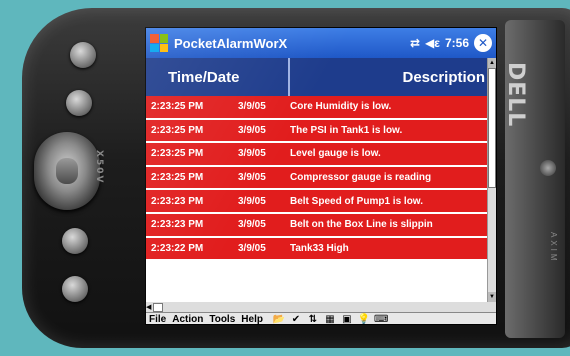  What do you see at coordinates (279, 319) in the screenshot?
I see `folder-icon: 📂` at bounding box center [279, 319].